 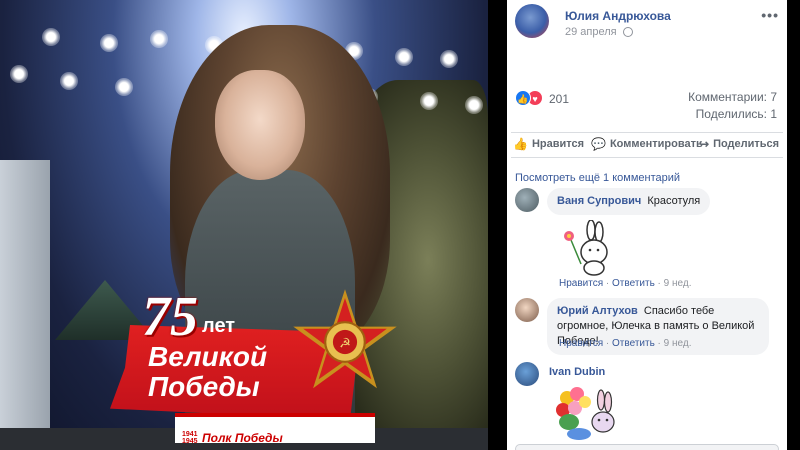 What do you see at coordinates (242, 438) in the screenshot?
I see `badge-campaign: Полк Победы` at bounding box center [242, 438].